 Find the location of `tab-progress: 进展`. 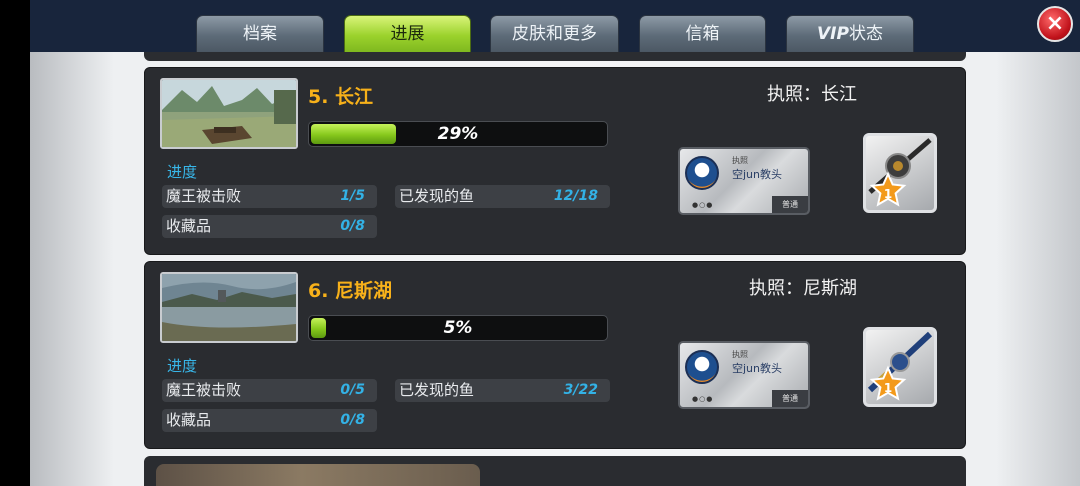

tab-progress: 进展 is located at coordinates (407, 33).